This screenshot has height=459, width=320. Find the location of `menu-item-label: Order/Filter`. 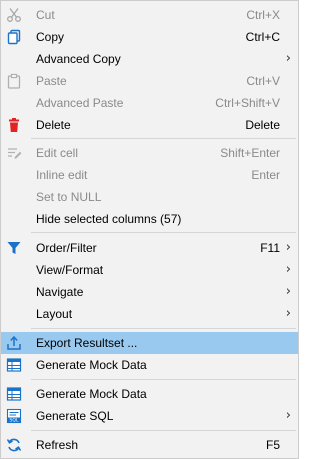

menu-item-label: Order/Filter is located at coordinates (66, 248).